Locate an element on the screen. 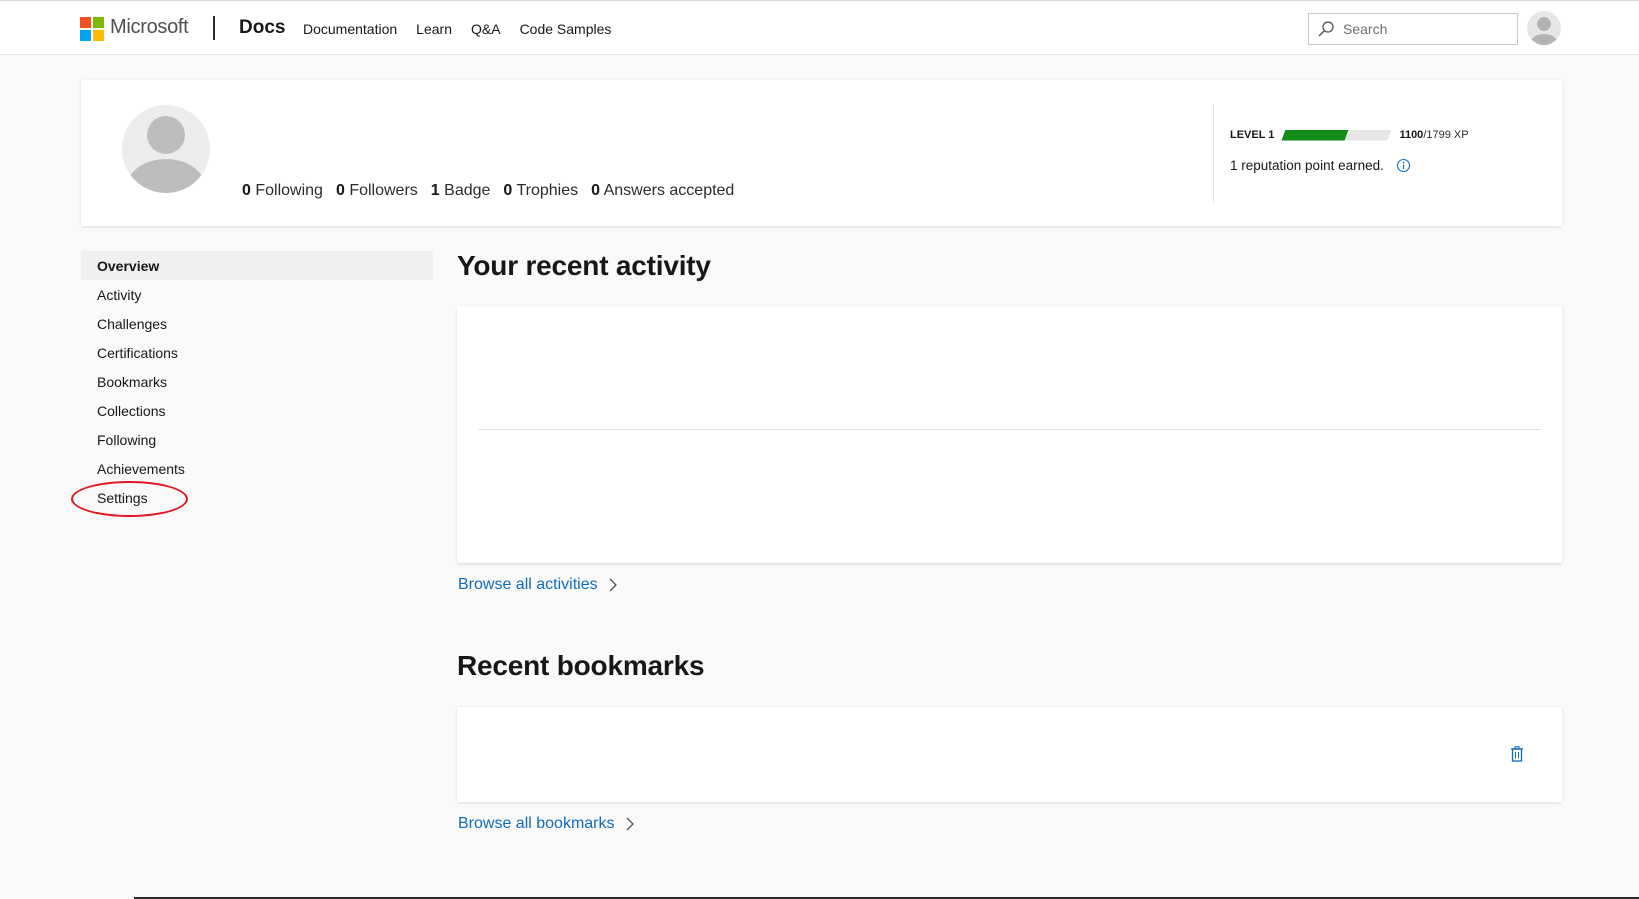  reputation-row: 1 reputation point earned. is located at coordinates (1320, 165).